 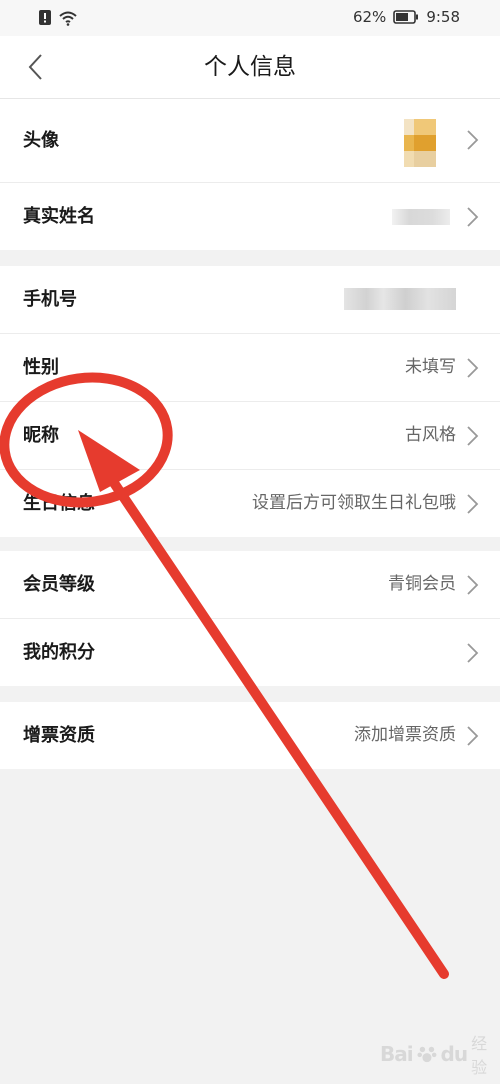 I want to click on row-value: 设置后方可领取生日礼包哦, so click(x=354, y=503).